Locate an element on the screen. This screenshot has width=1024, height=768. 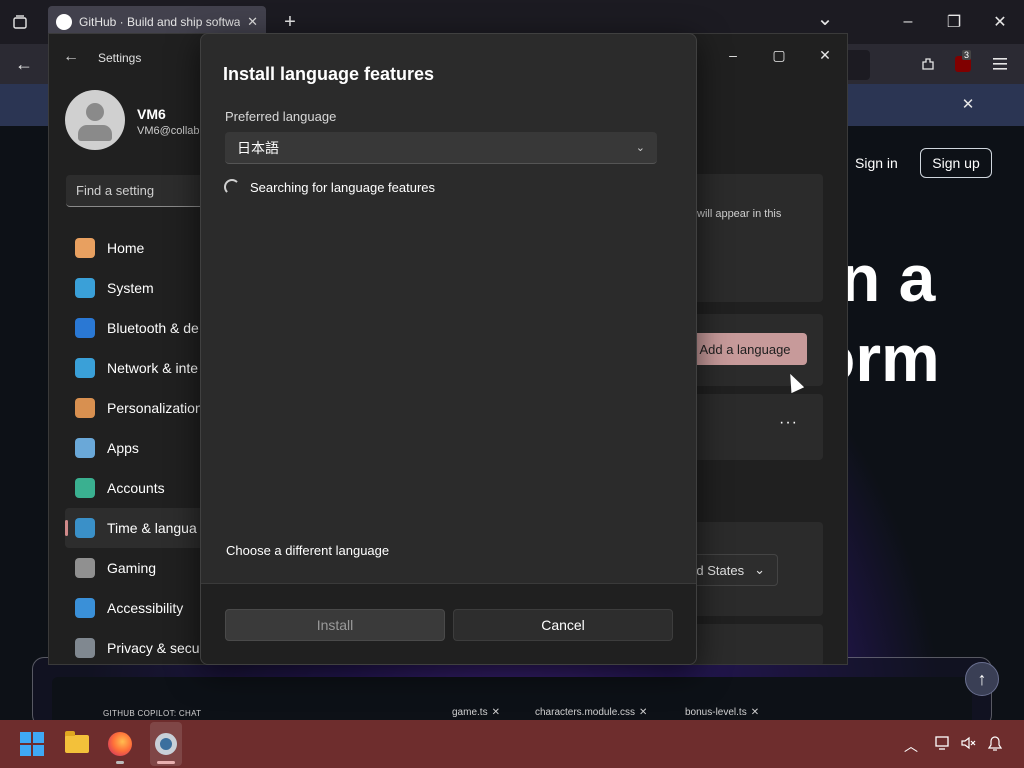
nav-label: Home is located at coordinates (126, 248).